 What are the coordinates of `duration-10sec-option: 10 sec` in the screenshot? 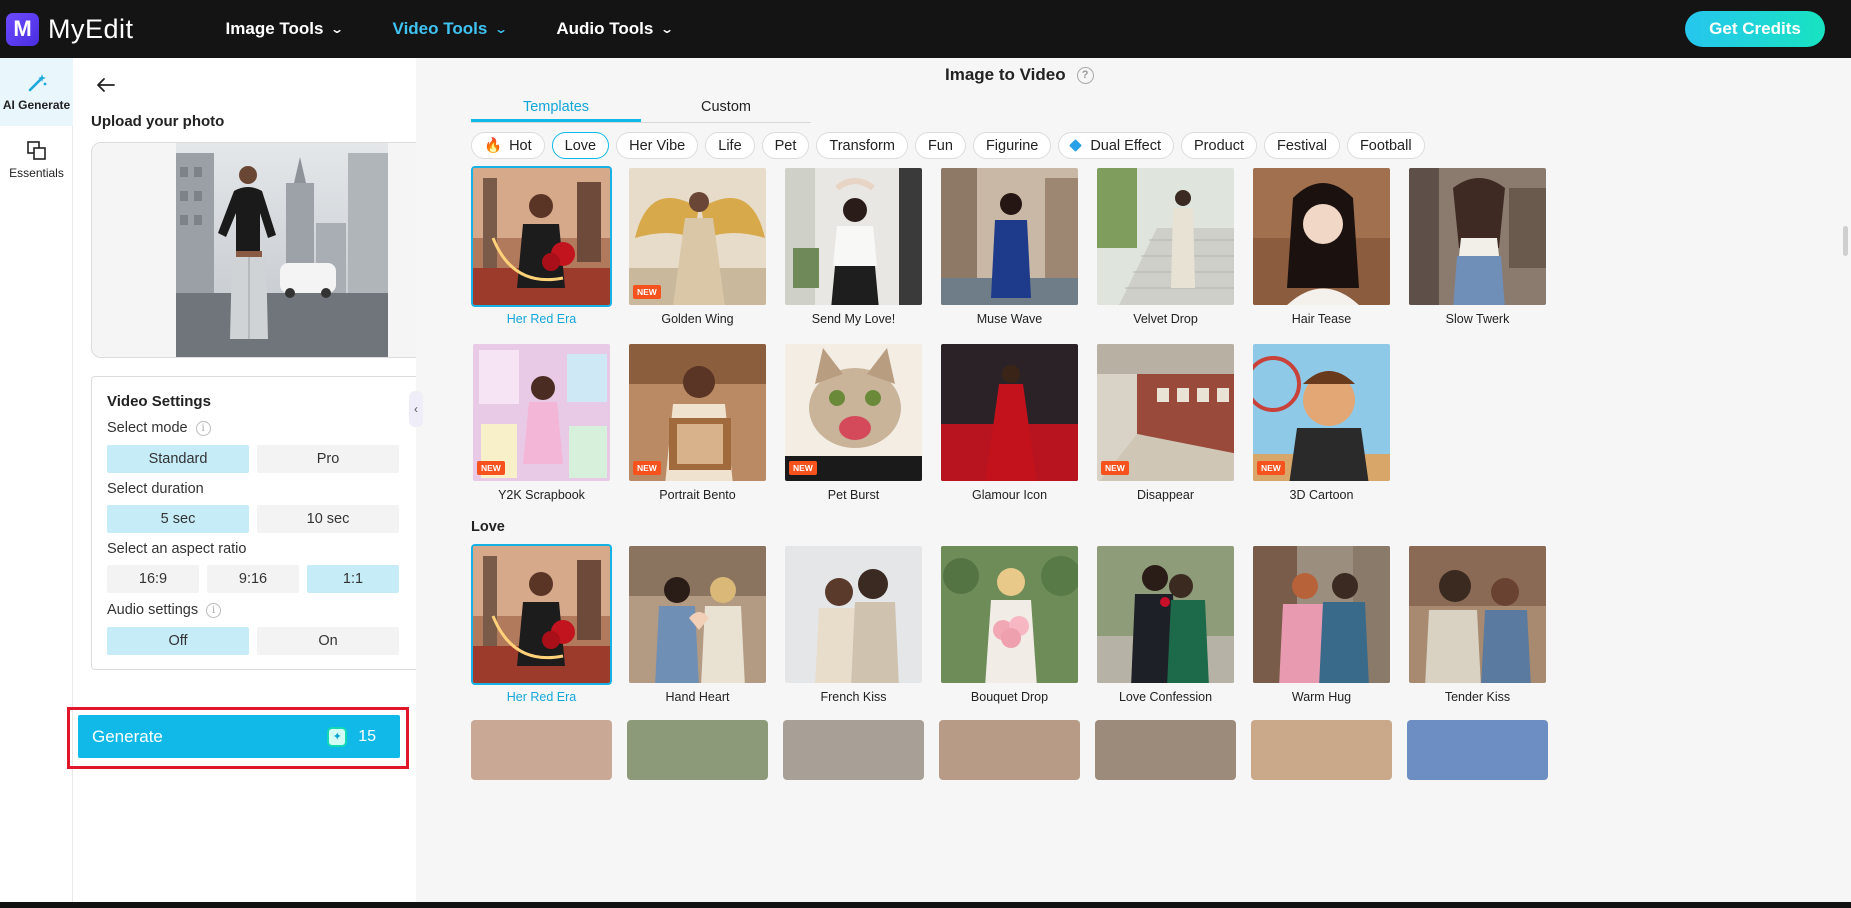 It's located at (328, 519).